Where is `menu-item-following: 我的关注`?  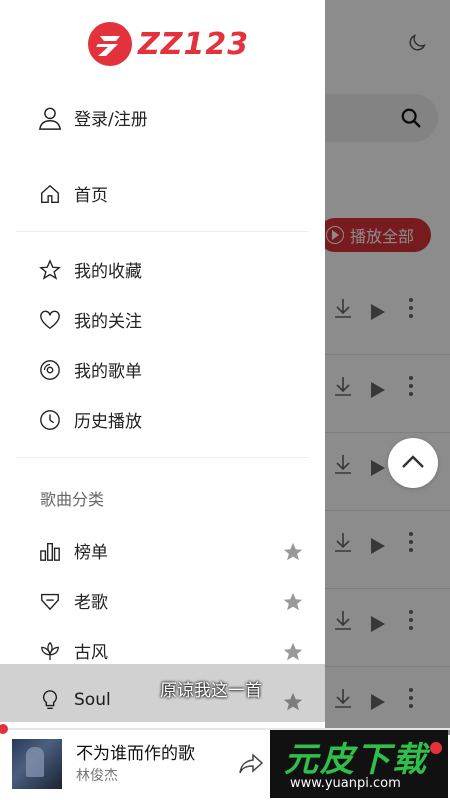 menu-item-following: 我的关注 is located at coordinates (90, 319).